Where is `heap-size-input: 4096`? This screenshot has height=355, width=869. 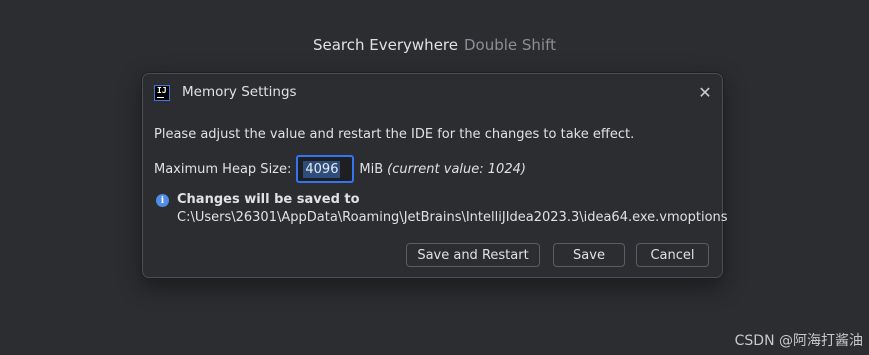 heap-size-input: 4096 is located at coordinates (325, 169).